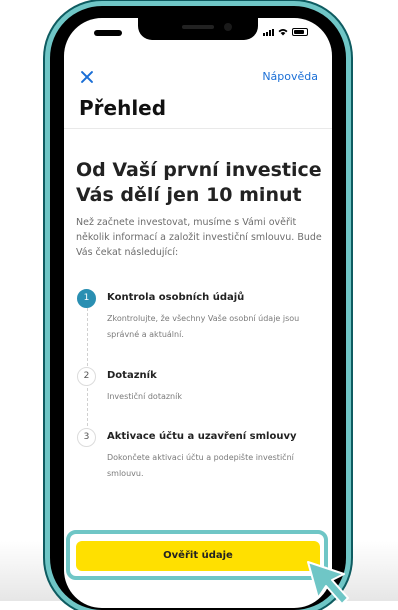  What do you see at coordinates (202, 436) in the screenshot?
I see `step-title: Aktivace účtu a uzavření smlouvy` at bounding box center [202, 436].